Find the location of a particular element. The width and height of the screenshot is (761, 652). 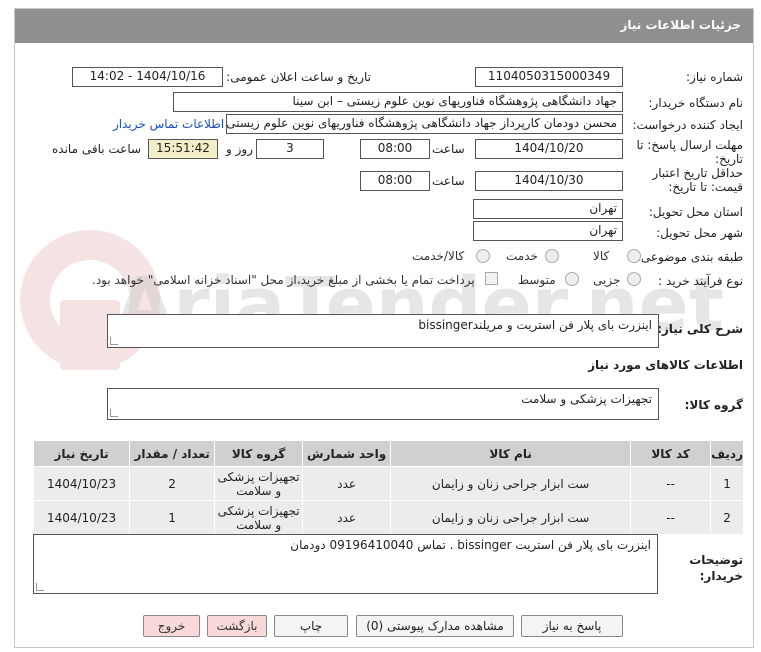

col-name: نام کالا is located at coordinates (511, 453).